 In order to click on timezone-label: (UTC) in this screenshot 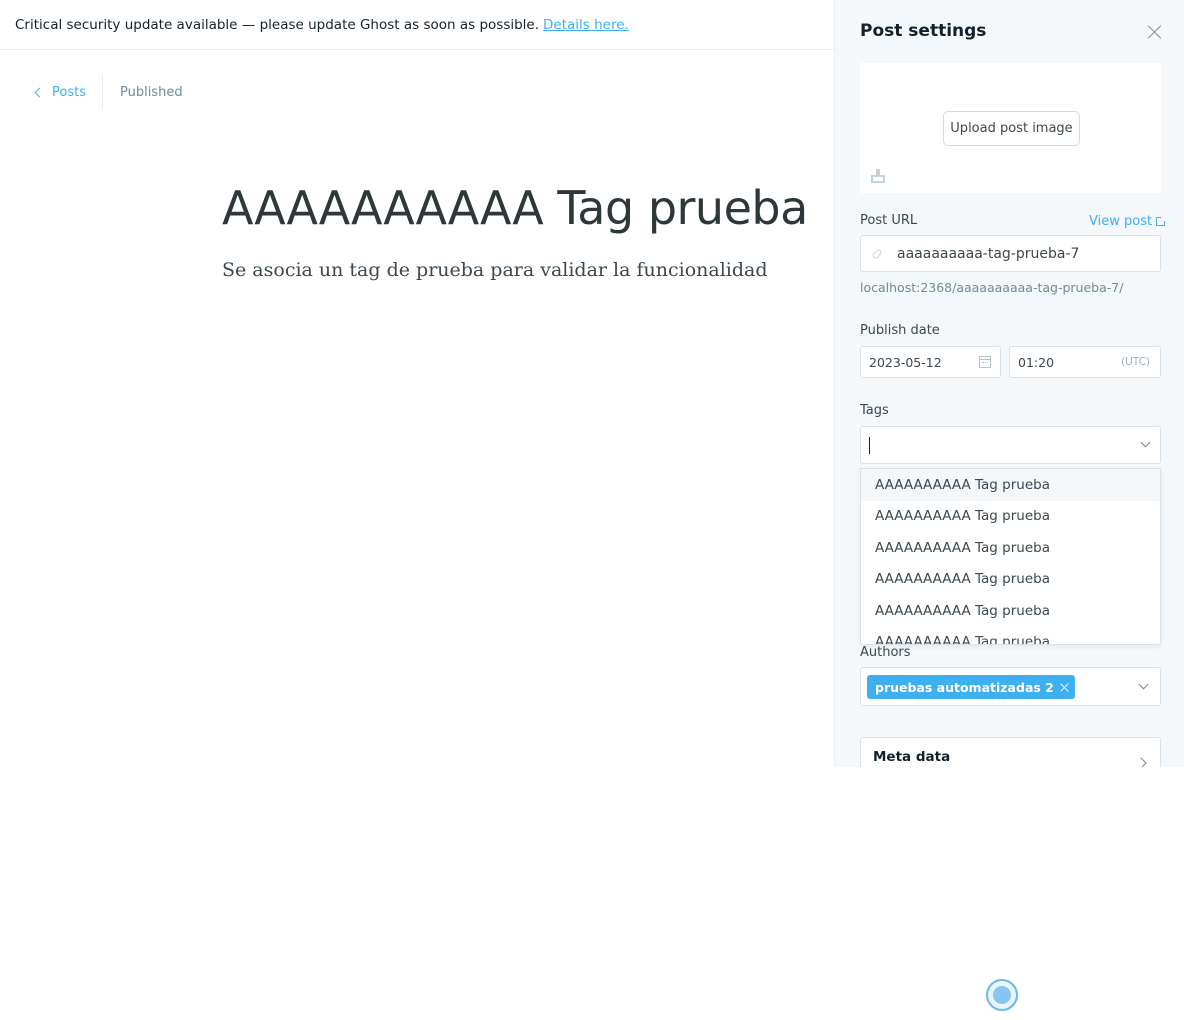, I will do `click(1135, 362)`.